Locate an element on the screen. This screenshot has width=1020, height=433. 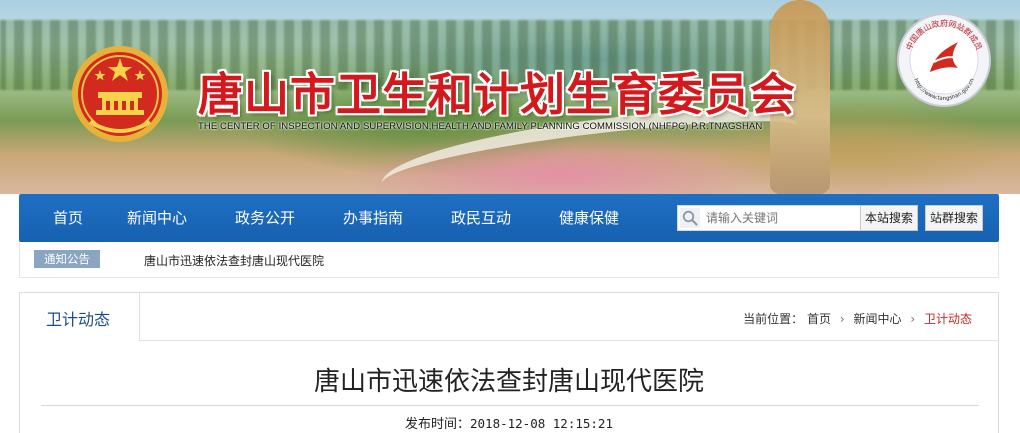
search-input is located at coordinates (789, 218).